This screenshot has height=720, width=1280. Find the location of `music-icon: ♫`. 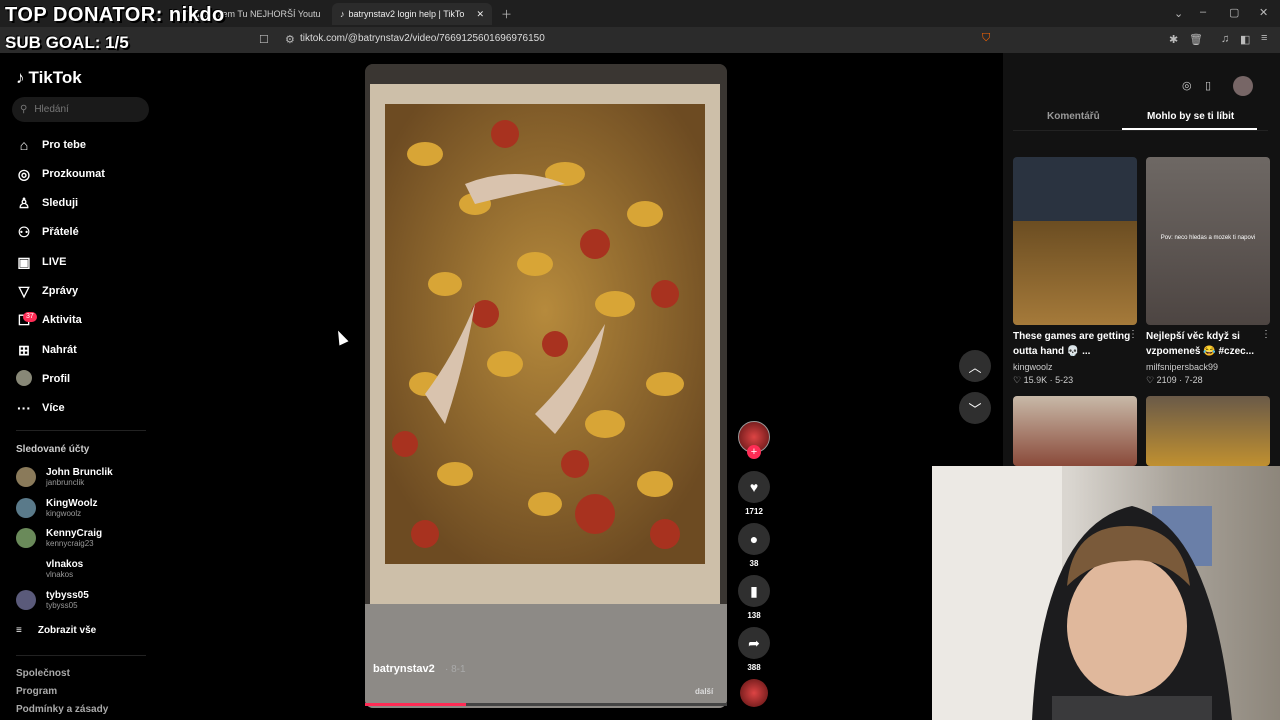

music-icon: ♫ is located at coordinates (1225, 39).